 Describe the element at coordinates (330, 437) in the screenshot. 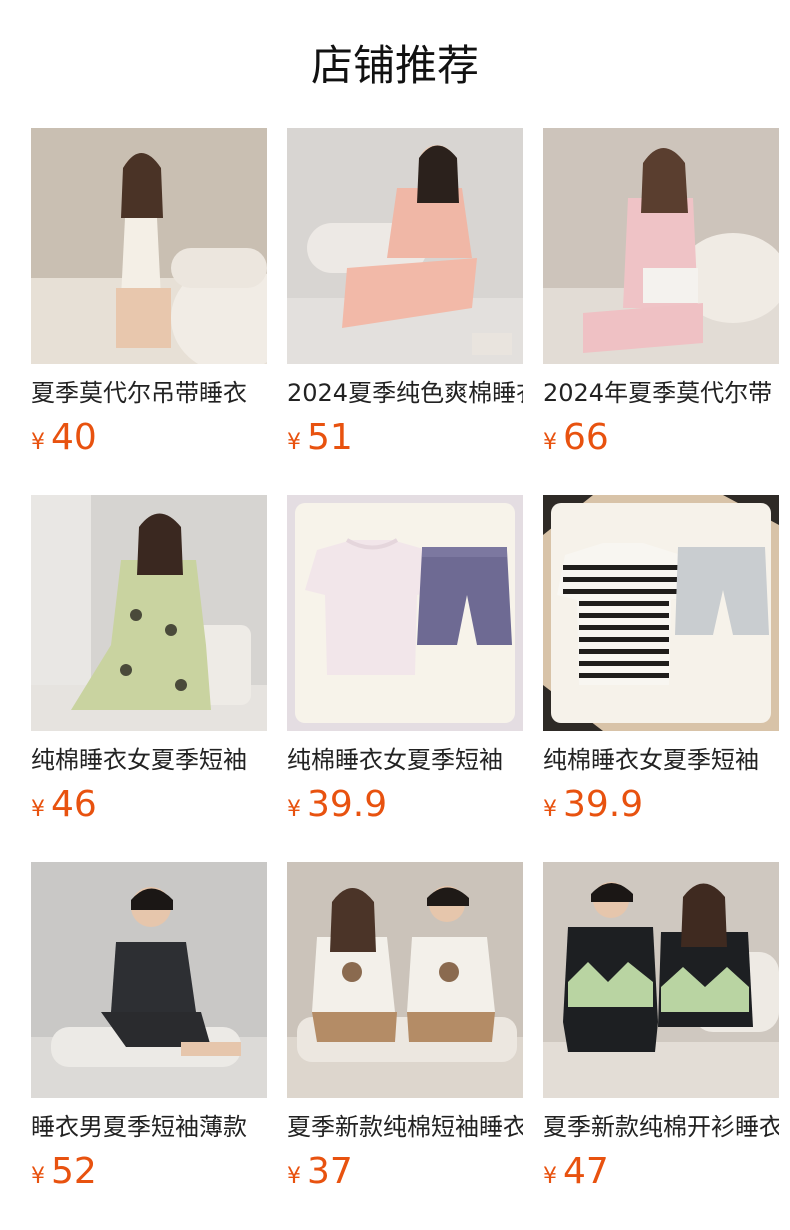

I see `price-value: 51` at that location.